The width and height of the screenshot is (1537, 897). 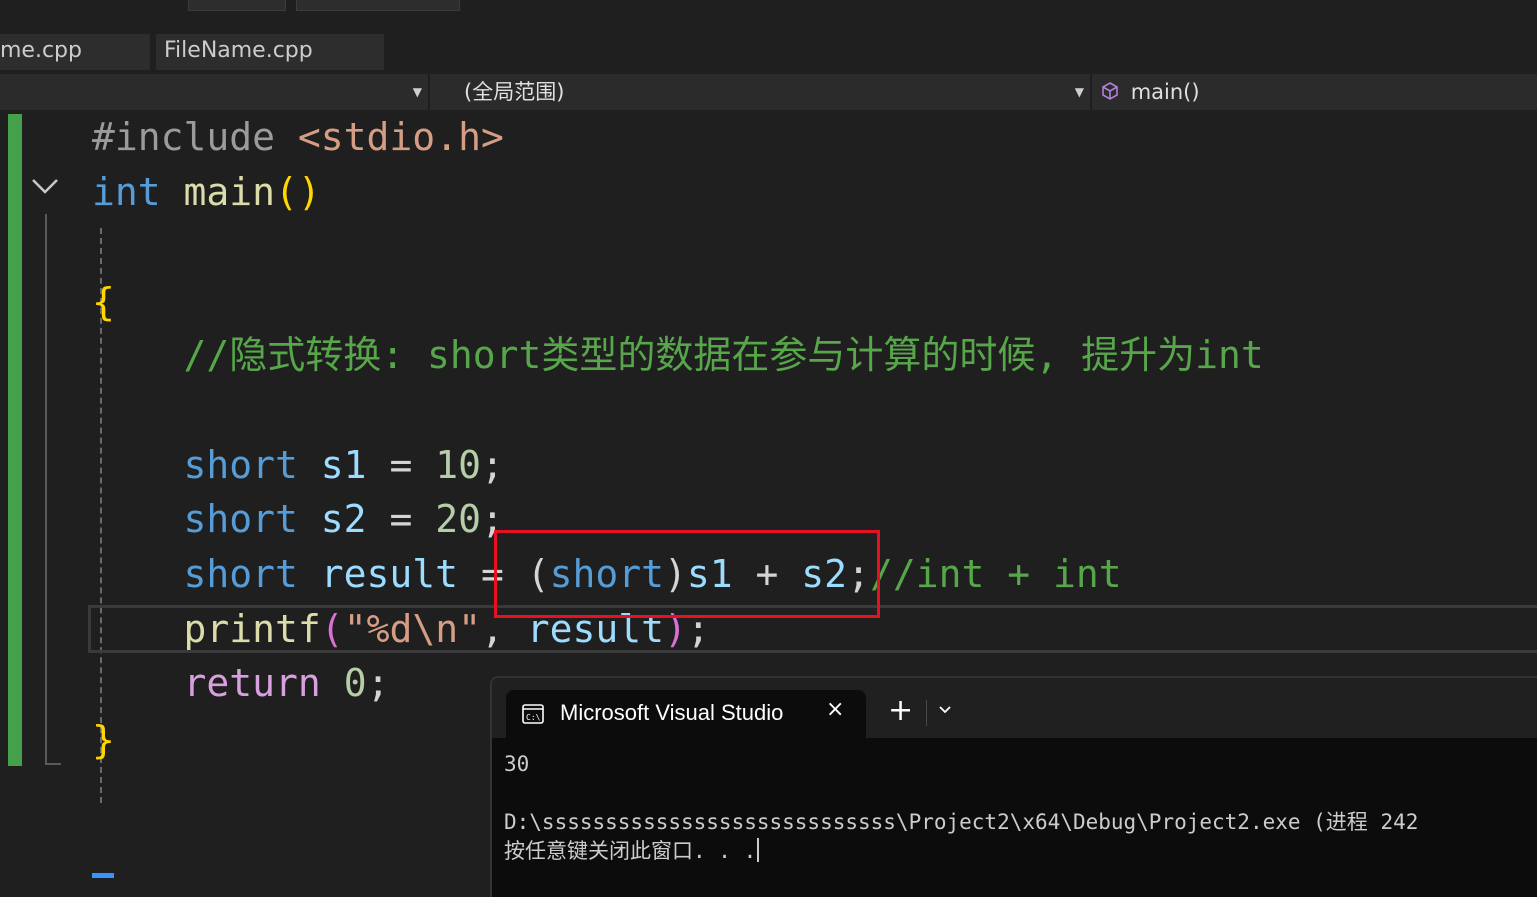 I want to click on text-cursor, so click(x=758, y=850).